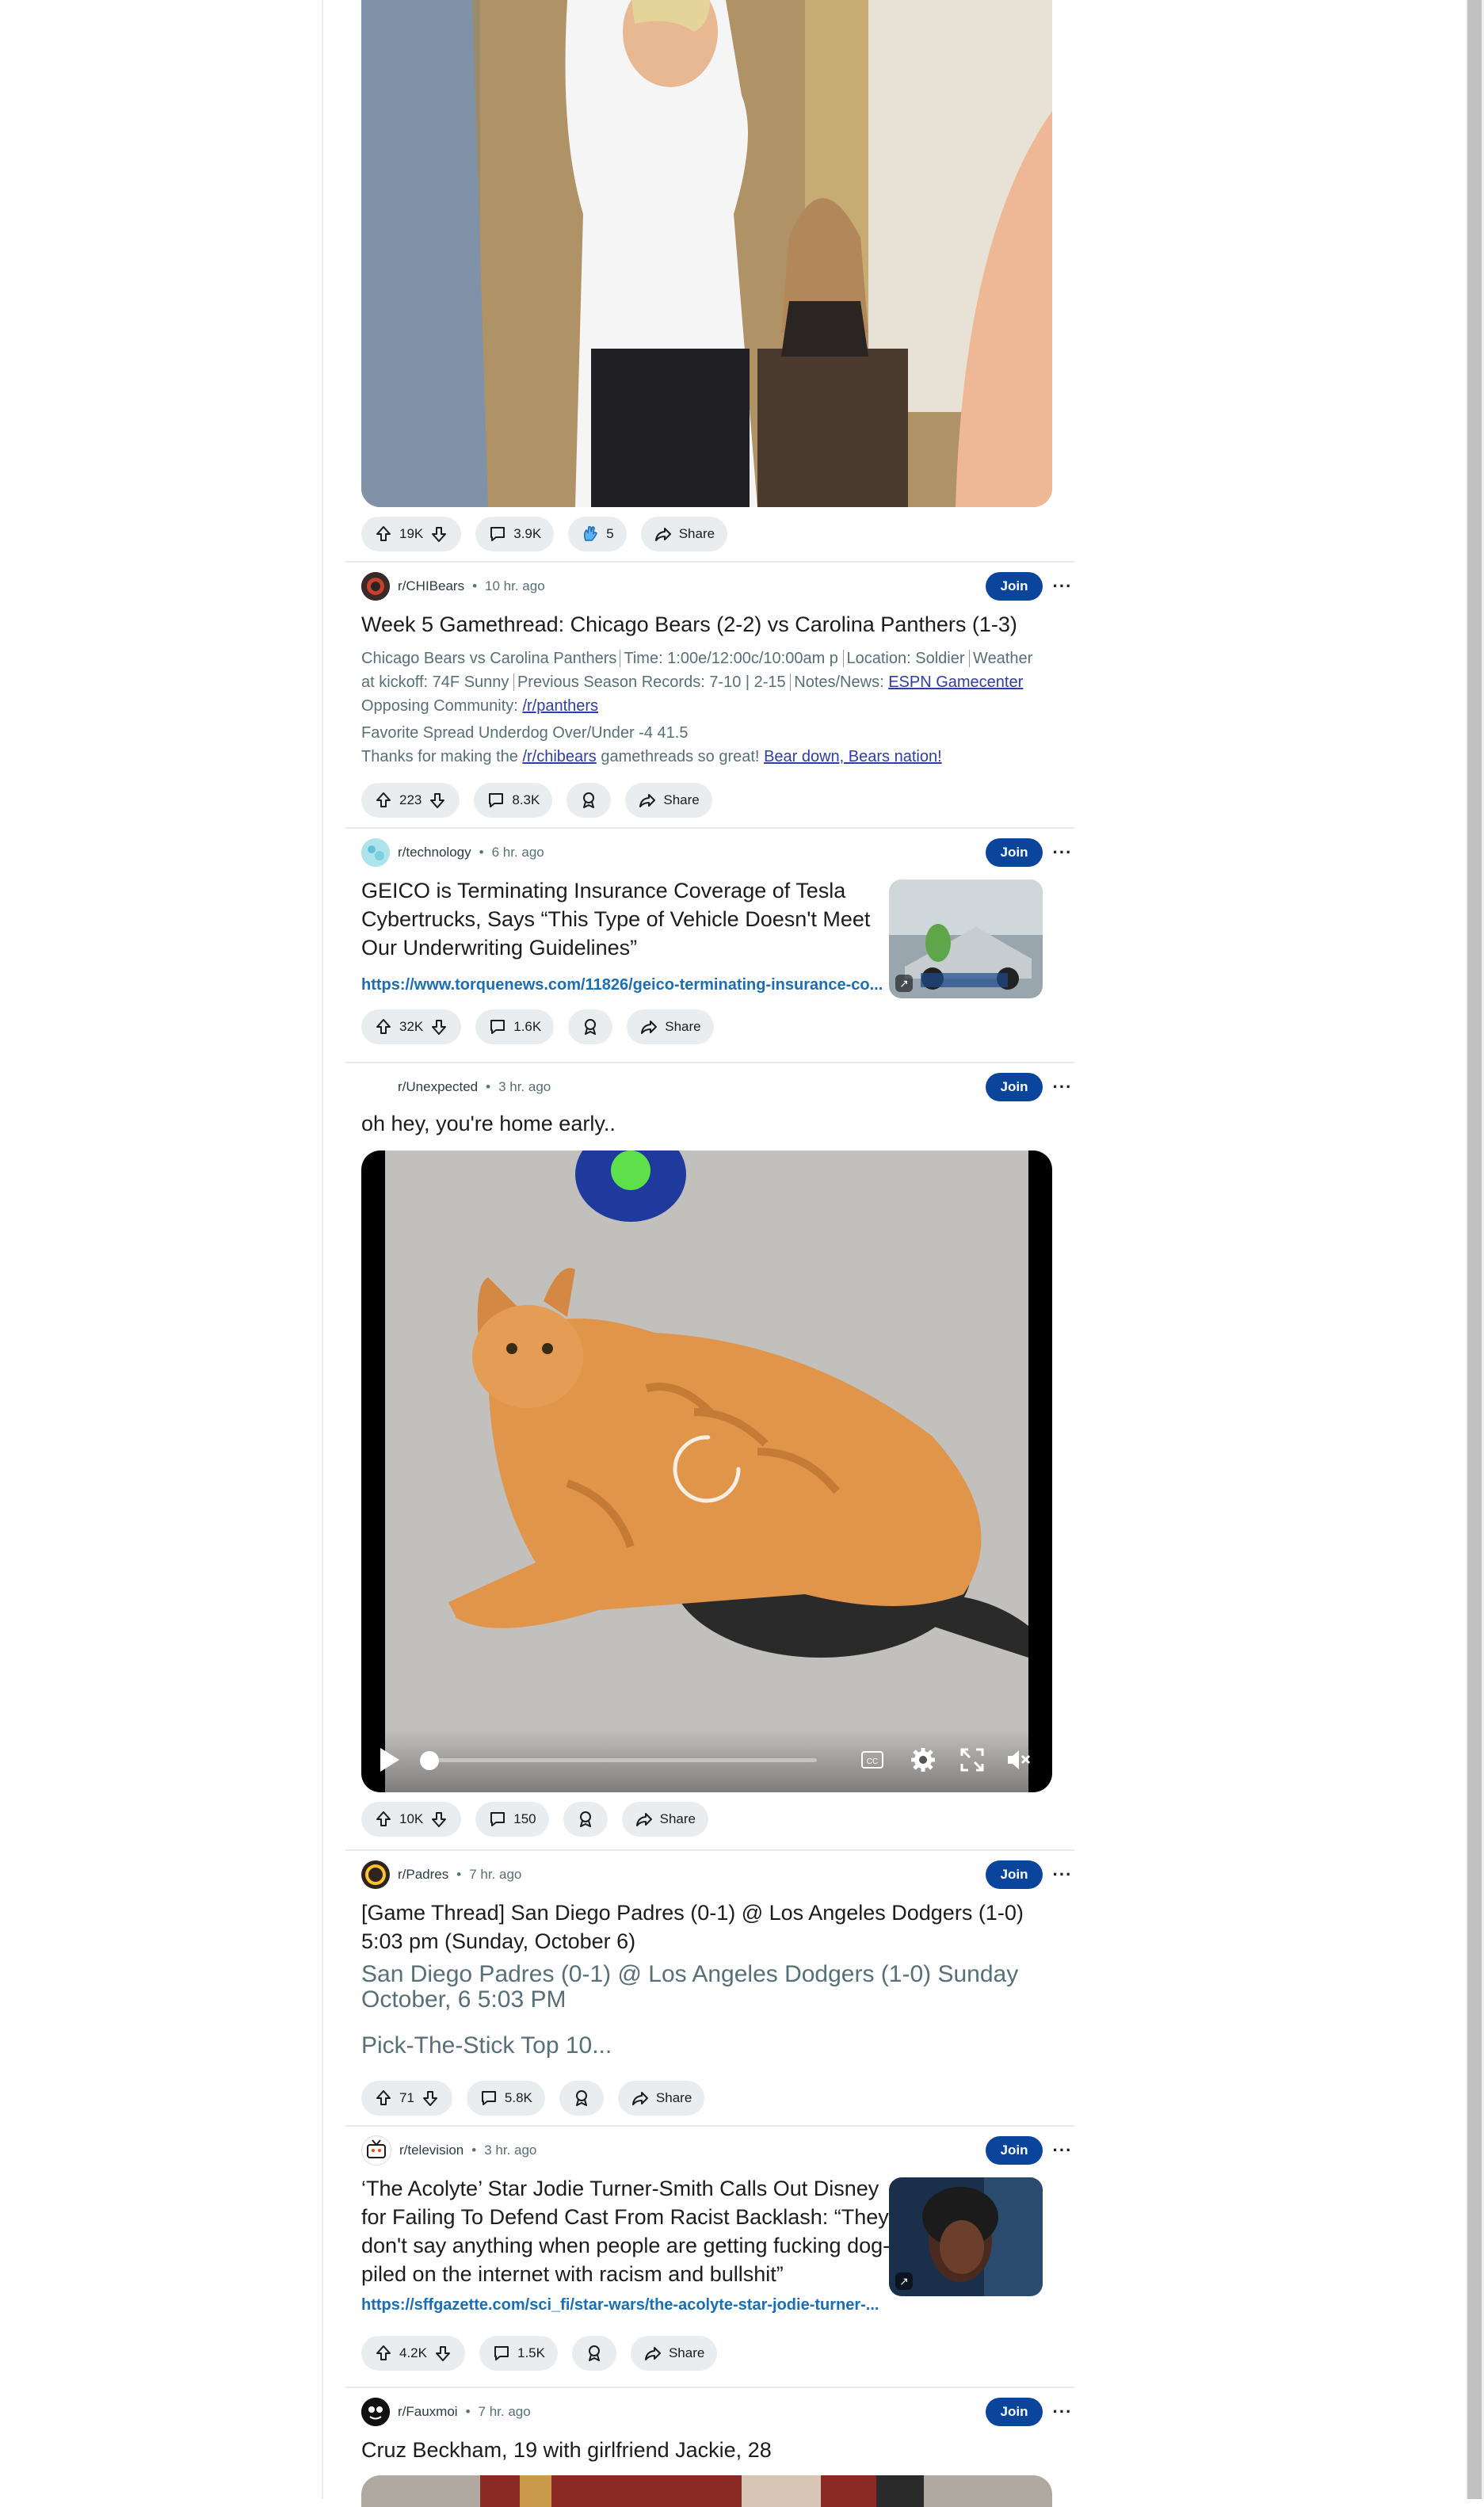 This screenshot has width=1484, height=2507. Describe the element at coordinates (322, 1249) in the screenshot. I see `feed-left-border` at that location.